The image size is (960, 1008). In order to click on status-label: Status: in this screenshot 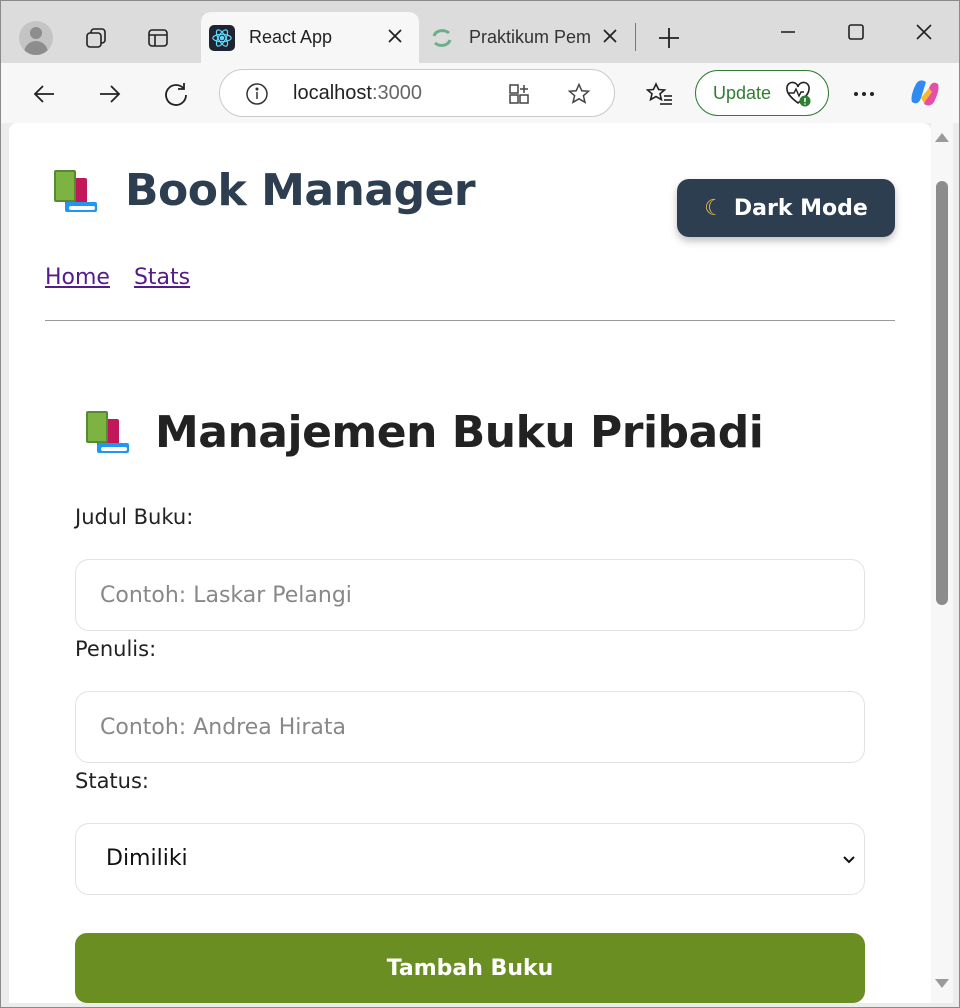, I will do `click(112, 781)`.